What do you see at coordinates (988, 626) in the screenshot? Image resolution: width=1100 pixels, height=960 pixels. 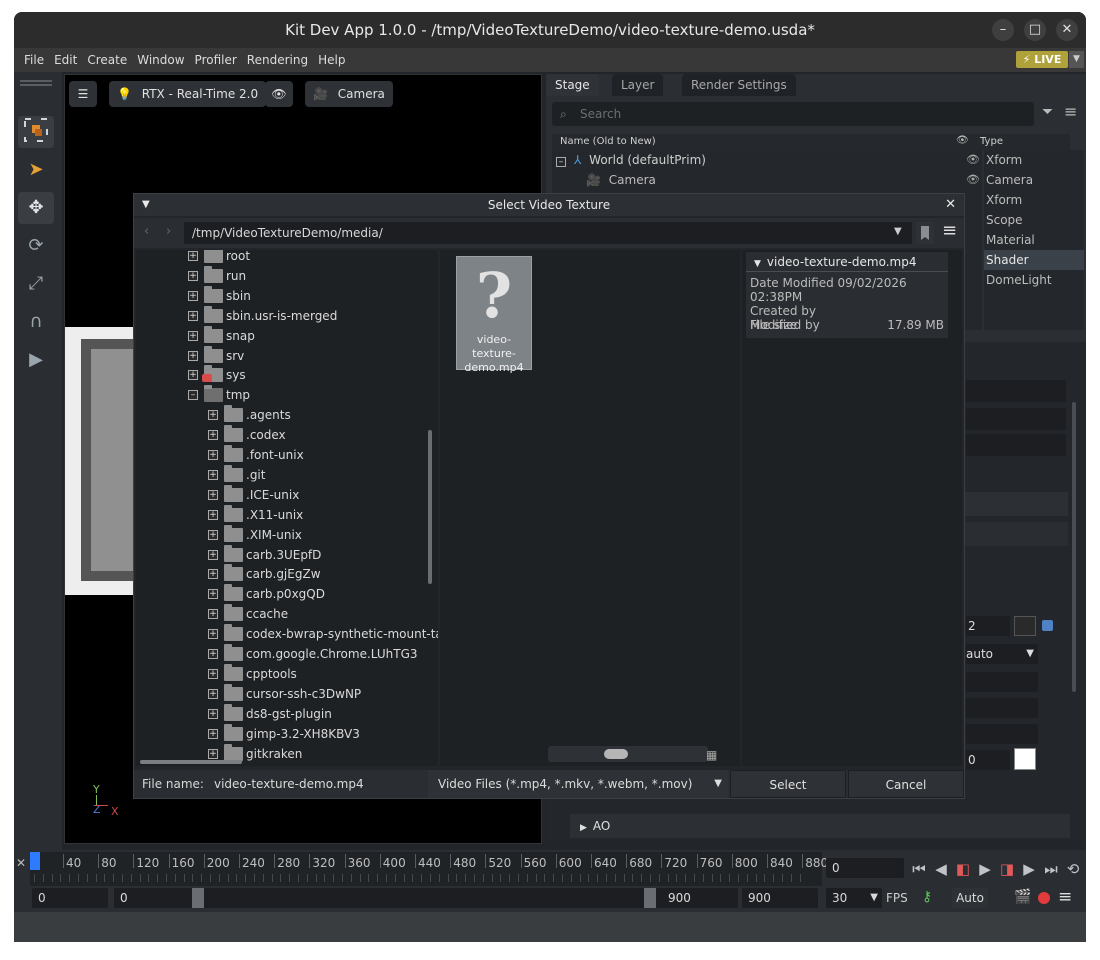 I see `property-value-2: 2` at bounding box center [988, 626].